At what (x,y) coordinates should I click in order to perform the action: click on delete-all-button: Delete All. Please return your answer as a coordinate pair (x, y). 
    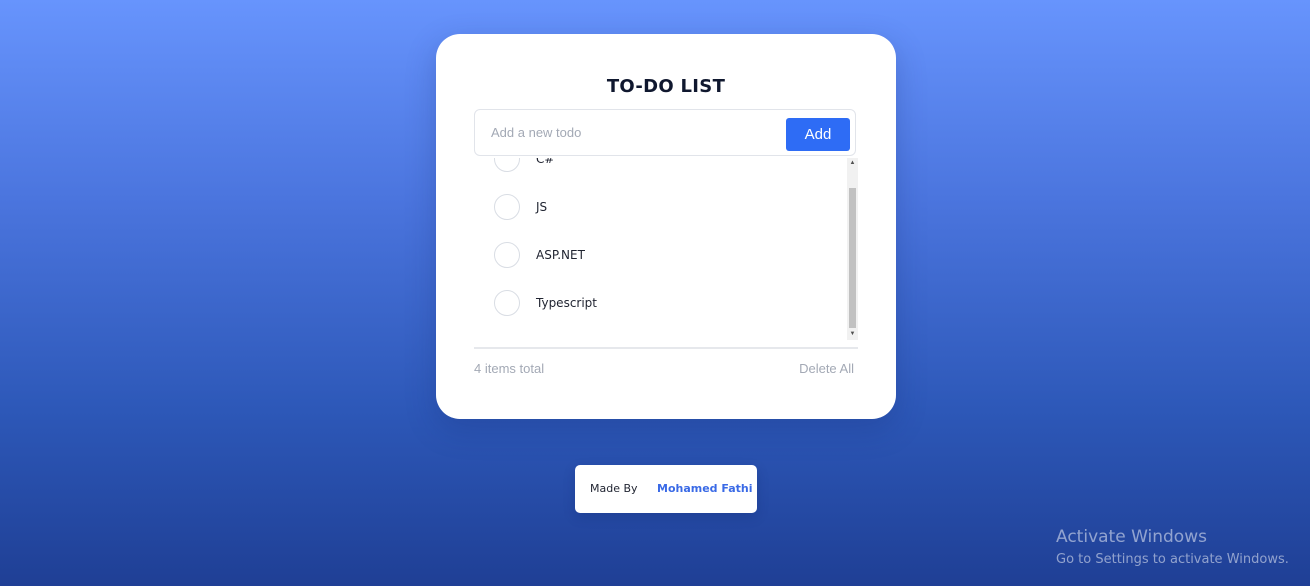
    Looking at the image, I should click on (826, 368).